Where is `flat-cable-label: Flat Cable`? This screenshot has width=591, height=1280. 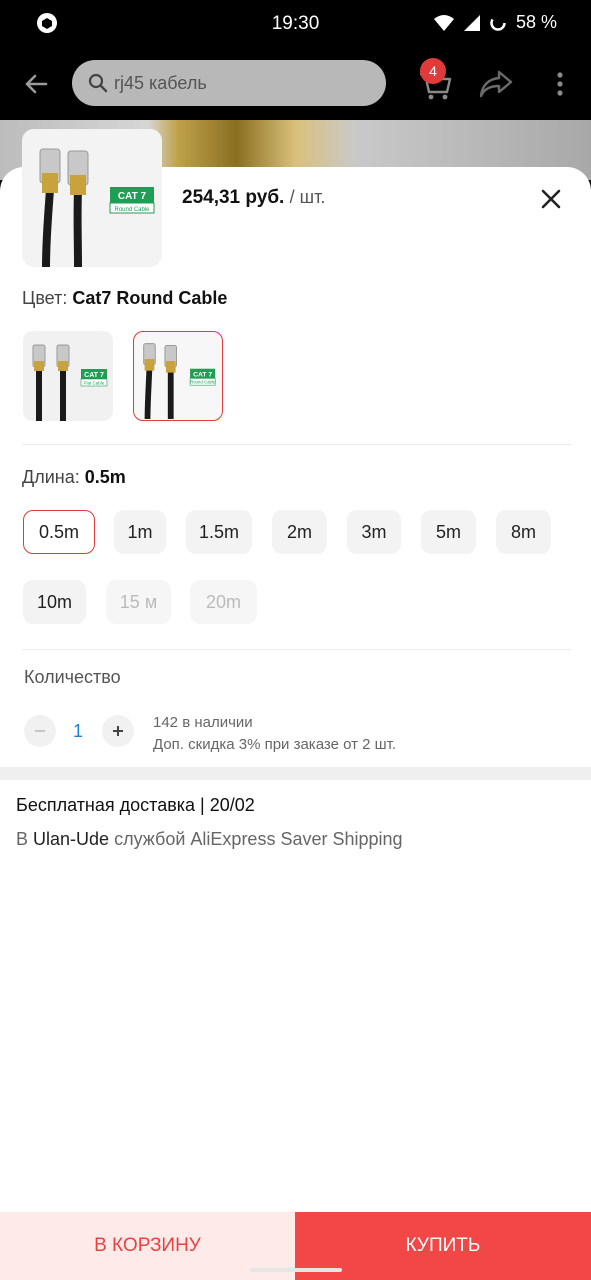
flat-cable-label: Flat Cable is located at coordinates (94, 383).